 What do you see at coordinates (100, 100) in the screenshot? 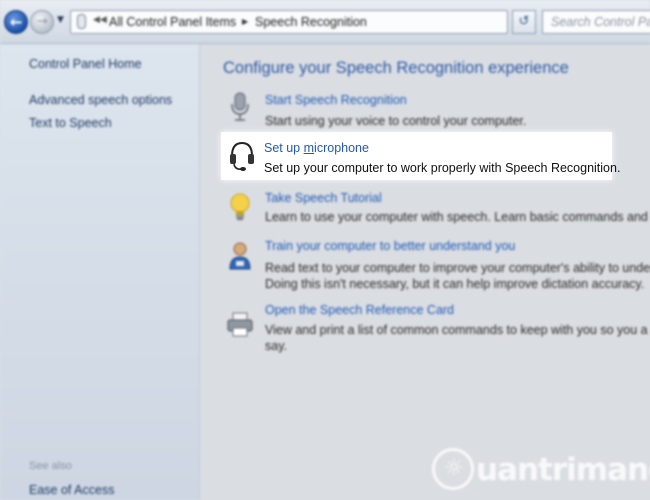
I see `sidebar-link-advanced-speech-options: Advanced speech options` at bounding box center [100, 100].